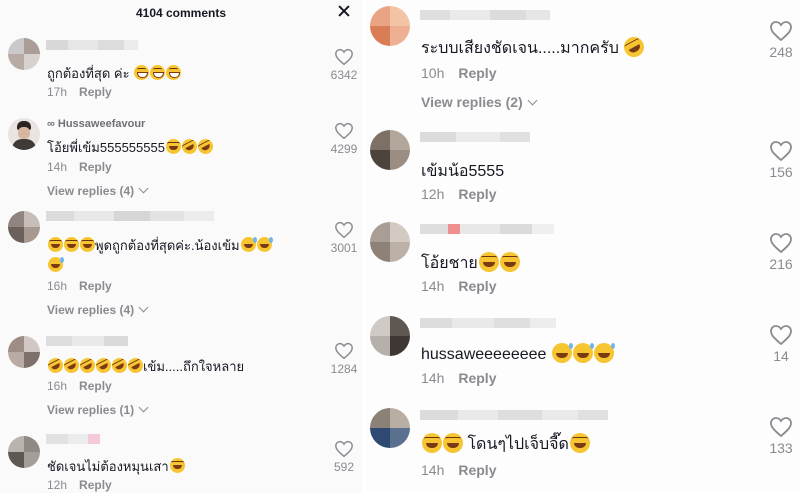 Image resolution: width=800 pixels, height=493 pixels. I want to click on like-count: 248, so click(781, 52).